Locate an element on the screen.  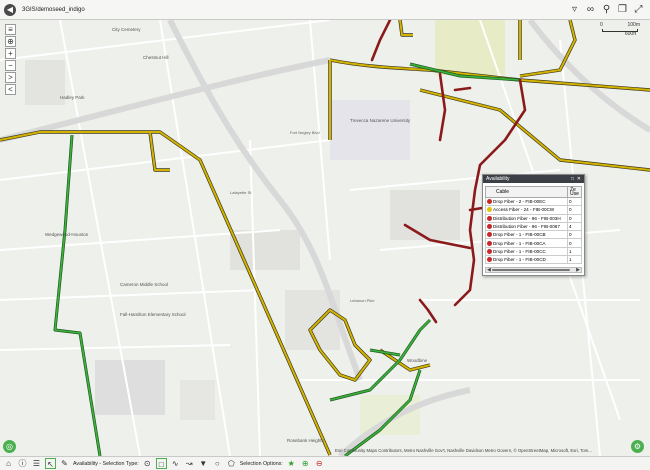
park-area is located at coordinates (470, 47).